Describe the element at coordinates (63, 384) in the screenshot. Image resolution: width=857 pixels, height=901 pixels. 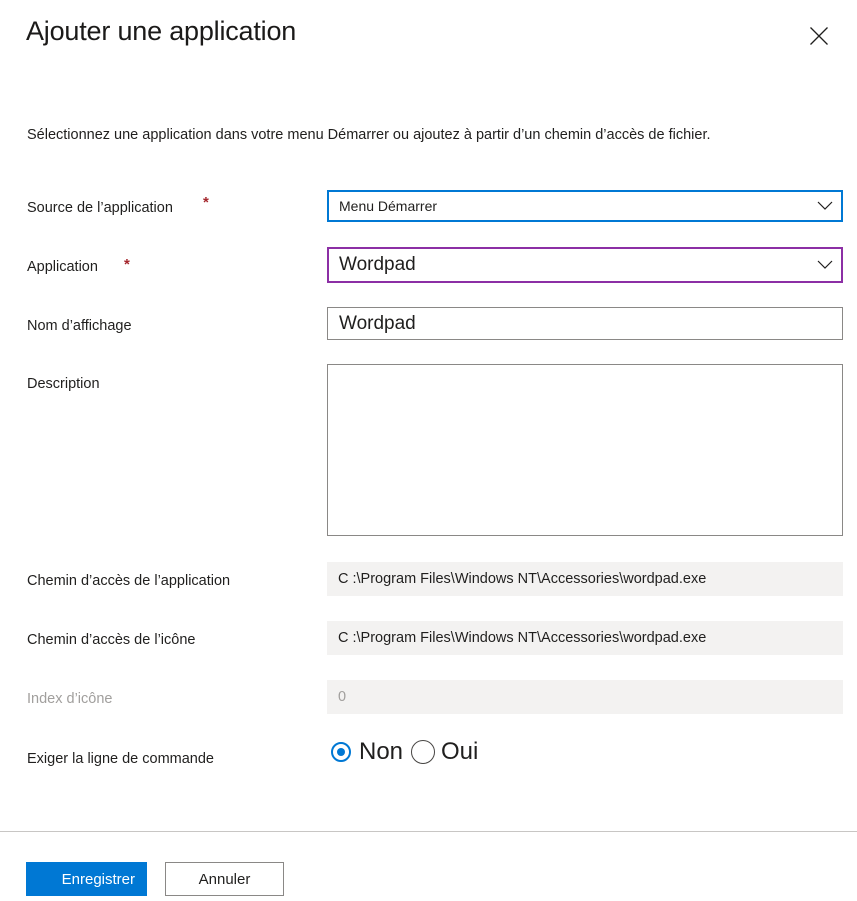
I see `label-description: Description` at that location.